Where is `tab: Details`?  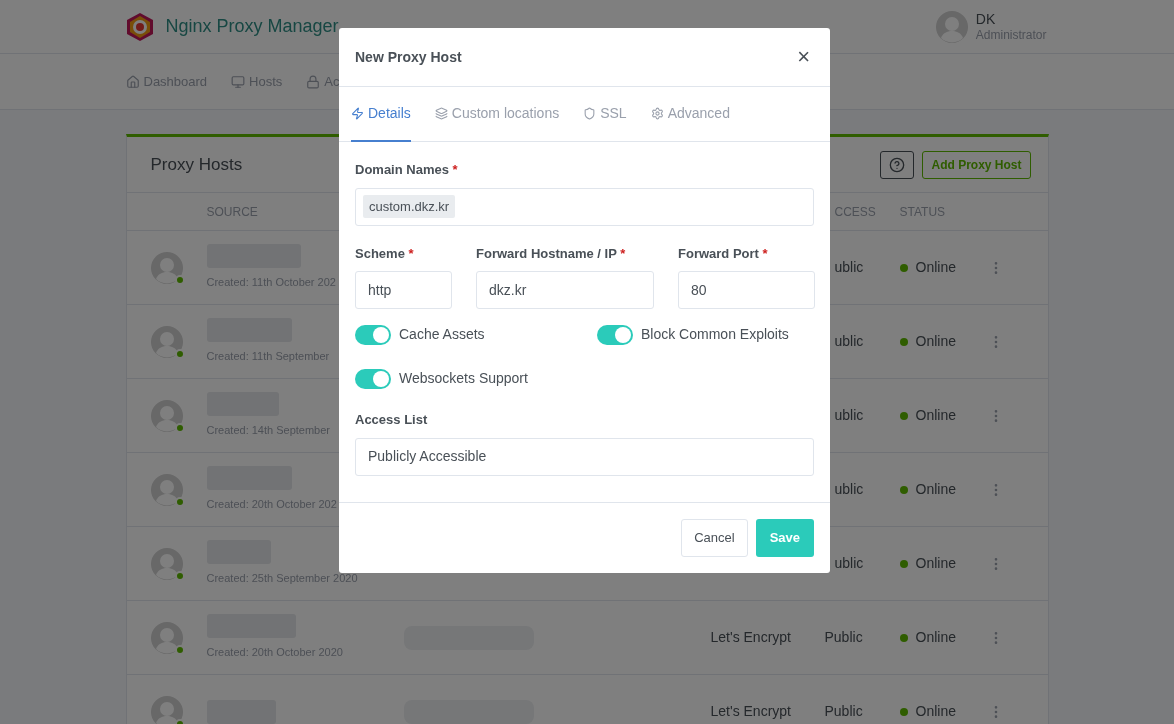
tab: Details is located at coordinates (381, 114).